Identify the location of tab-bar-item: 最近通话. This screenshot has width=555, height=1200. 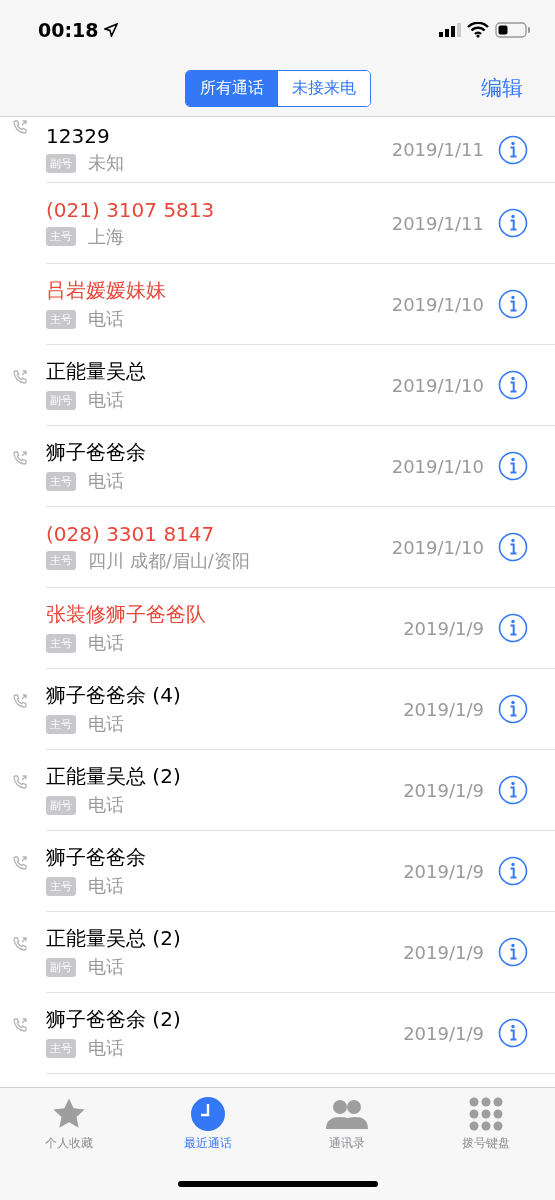
(208, 1124).